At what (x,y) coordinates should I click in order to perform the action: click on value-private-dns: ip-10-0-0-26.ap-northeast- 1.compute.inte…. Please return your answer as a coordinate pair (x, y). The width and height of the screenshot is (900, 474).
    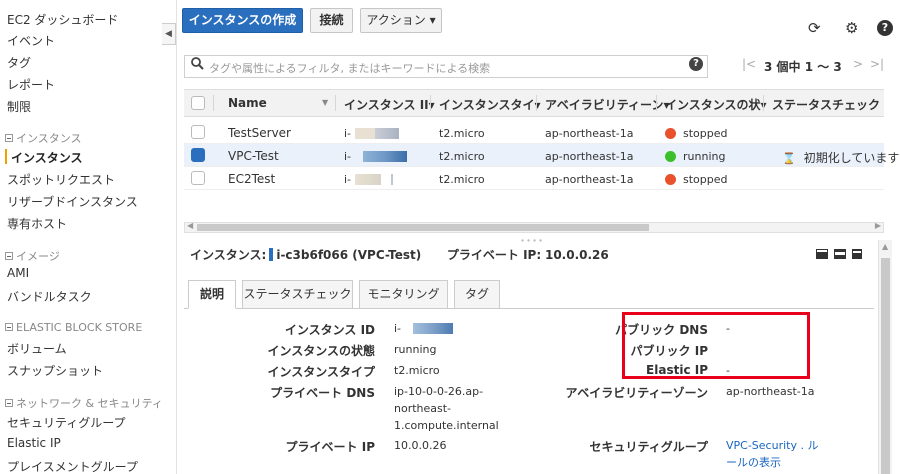
    Looking at the image, I should click on (446, 408).